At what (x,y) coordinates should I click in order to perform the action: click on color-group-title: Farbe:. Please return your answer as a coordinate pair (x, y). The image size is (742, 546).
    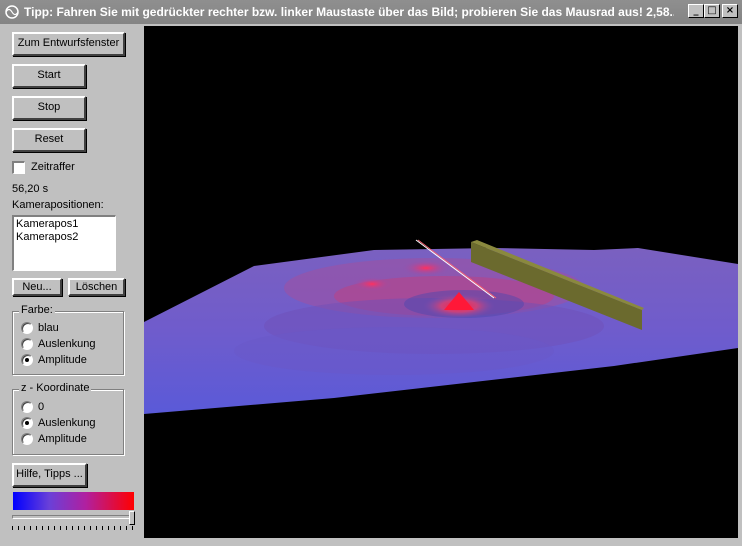
    Looking at the image, I should click on (37, 310).